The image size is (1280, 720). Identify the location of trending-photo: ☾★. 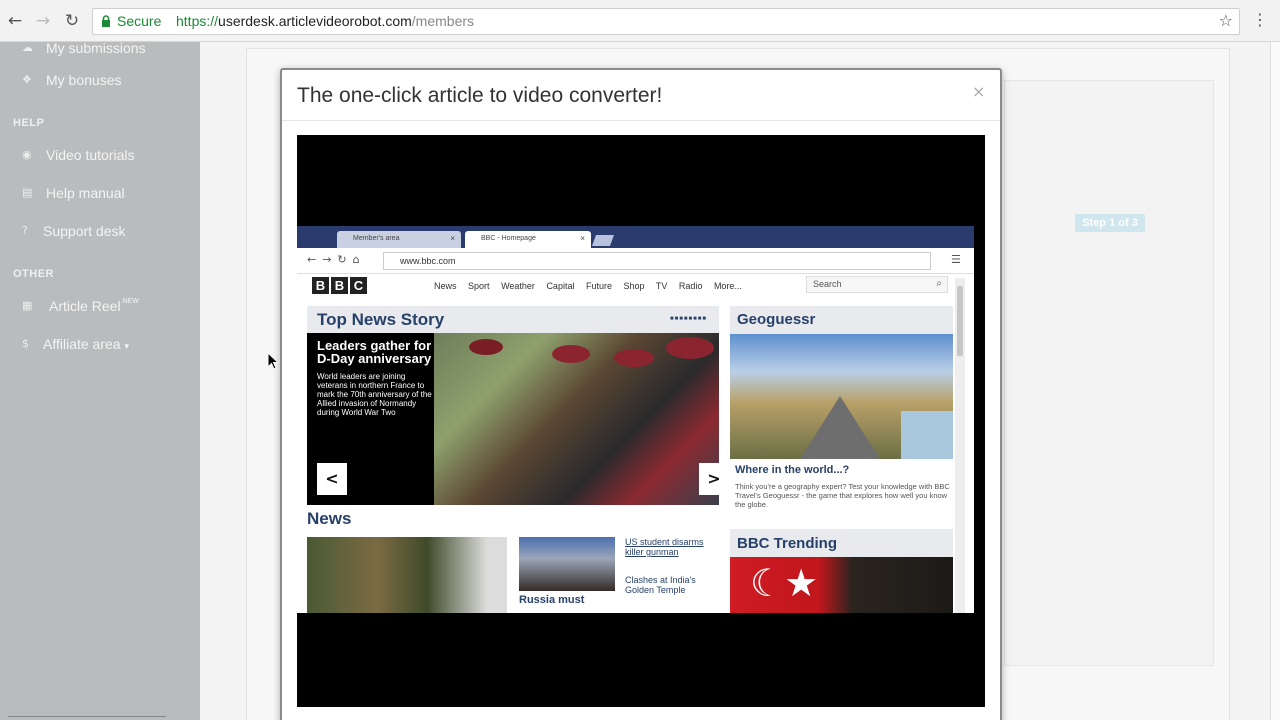
(841, 585).